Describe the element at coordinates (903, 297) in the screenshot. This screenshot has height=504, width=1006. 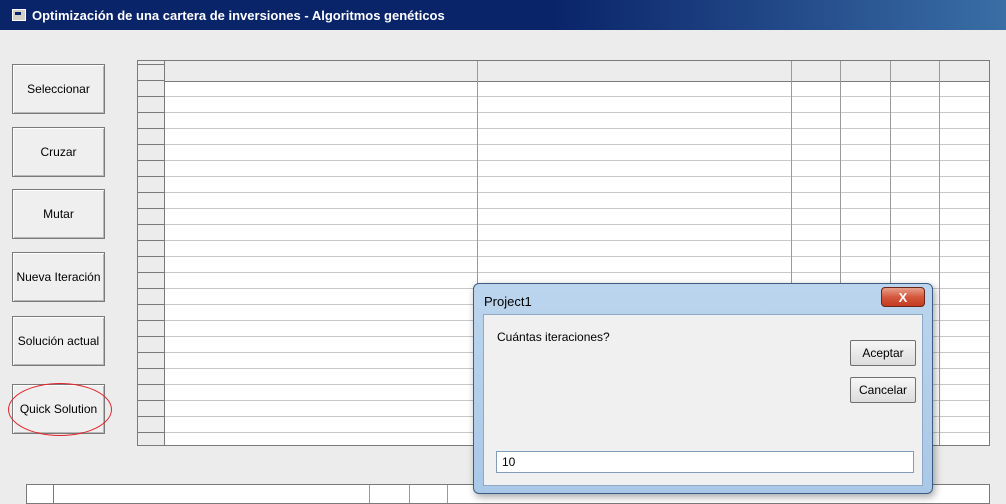
I see `close-icon: X` at that location.